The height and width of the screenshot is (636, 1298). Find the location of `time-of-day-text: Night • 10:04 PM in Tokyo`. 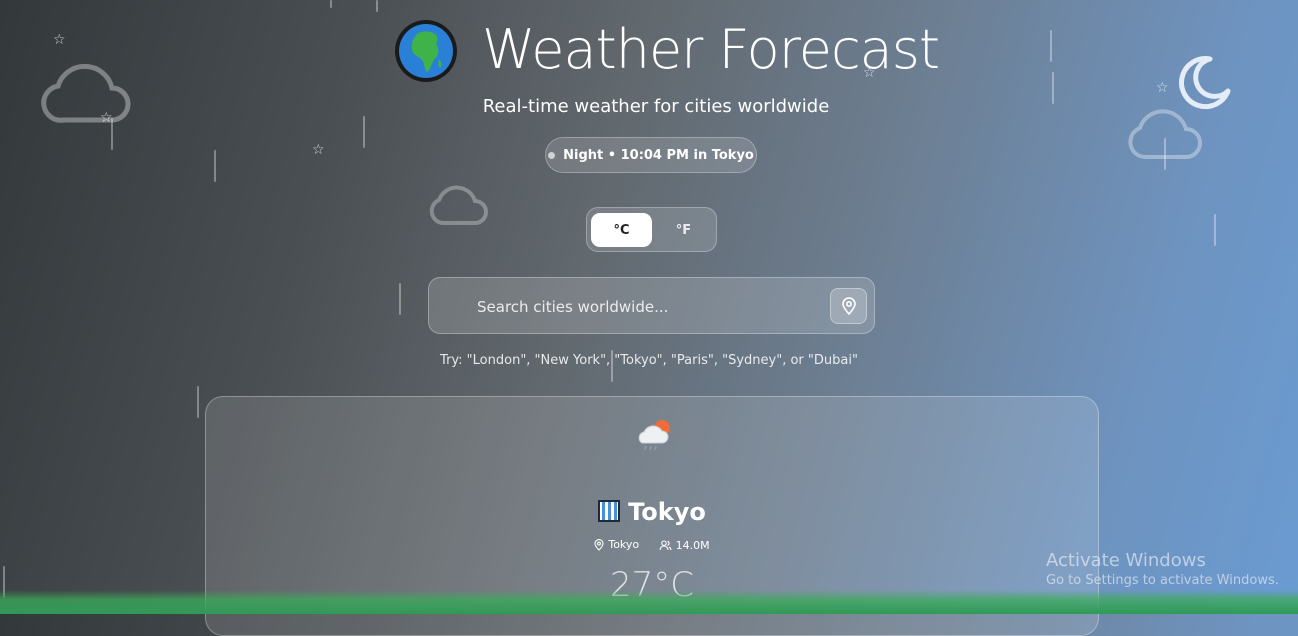

time-of-day-text: Night • 10:04 PM in Tokyo is located at coordinates (658, 155).